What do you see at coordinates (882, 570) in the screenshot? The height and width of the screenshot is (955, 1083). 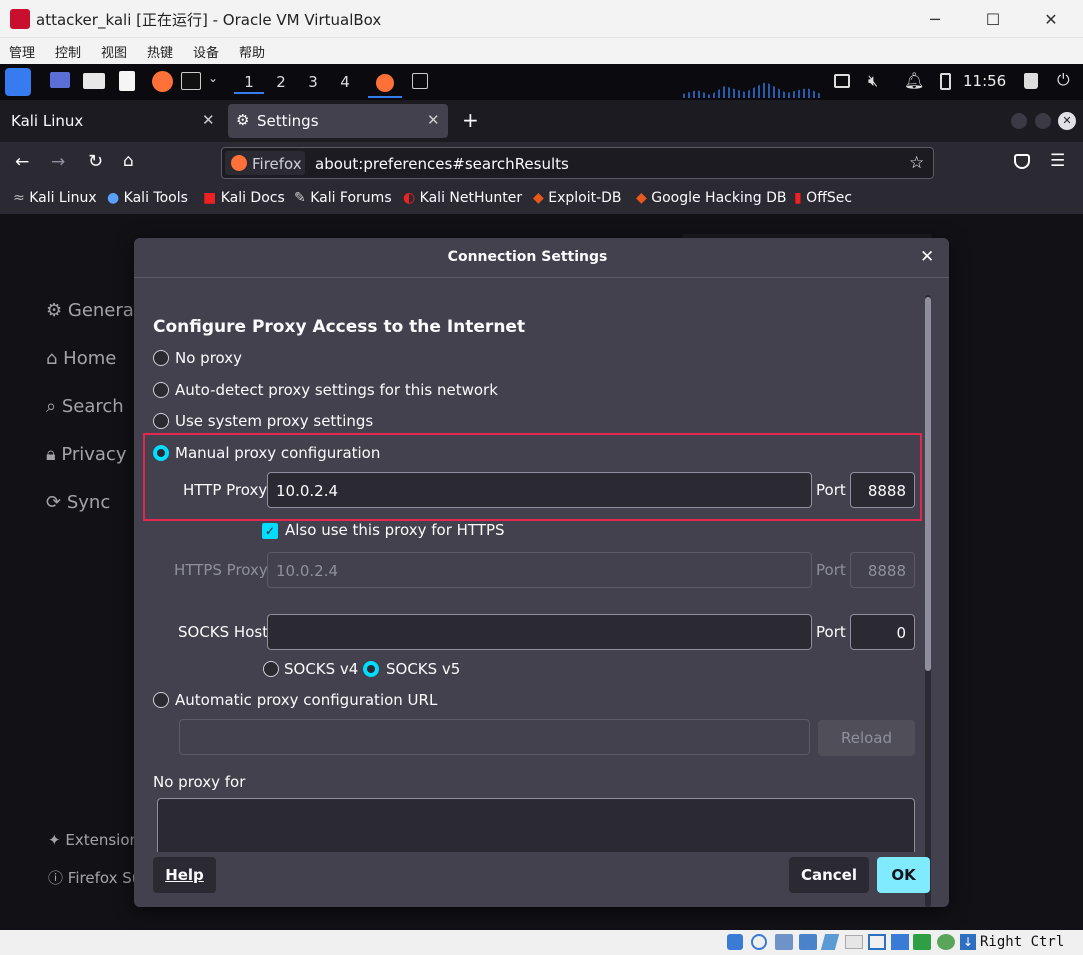 I see `https-port-input: 8888` at bounding box center [882, 570].